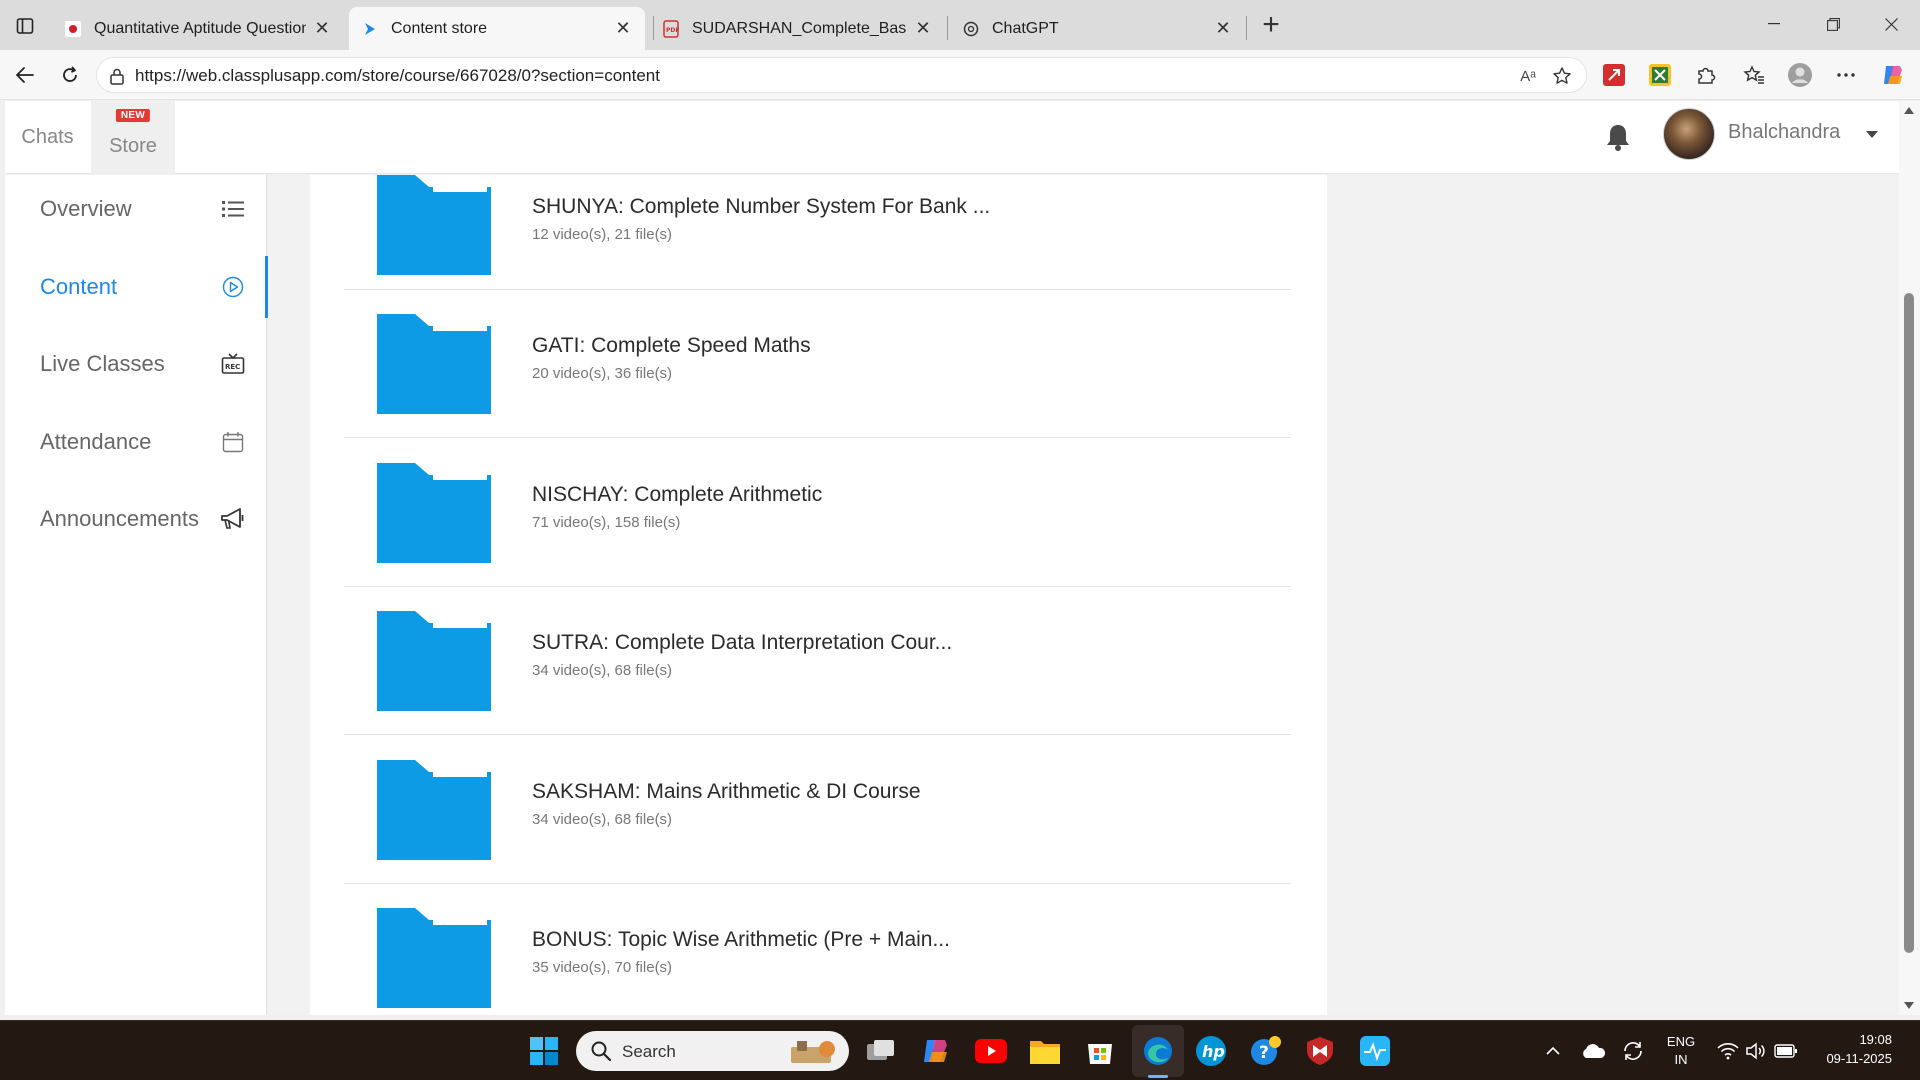 The width and height of the screenshot is (1920, 1080). Describe the element at coordinates (136, 364) in the screenshot. I see `sidebar-item-live-classes: Live Classes REC` at that location.